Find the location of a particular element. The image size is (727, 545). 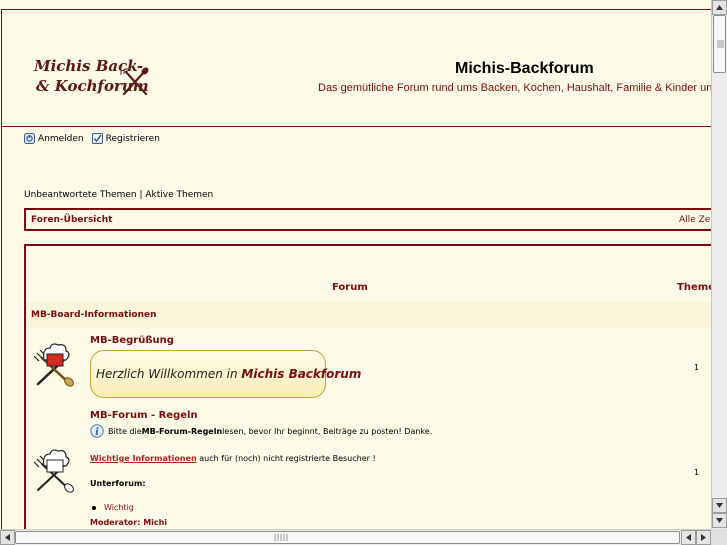

scroll-left-button is located at coordinates (7, 537).